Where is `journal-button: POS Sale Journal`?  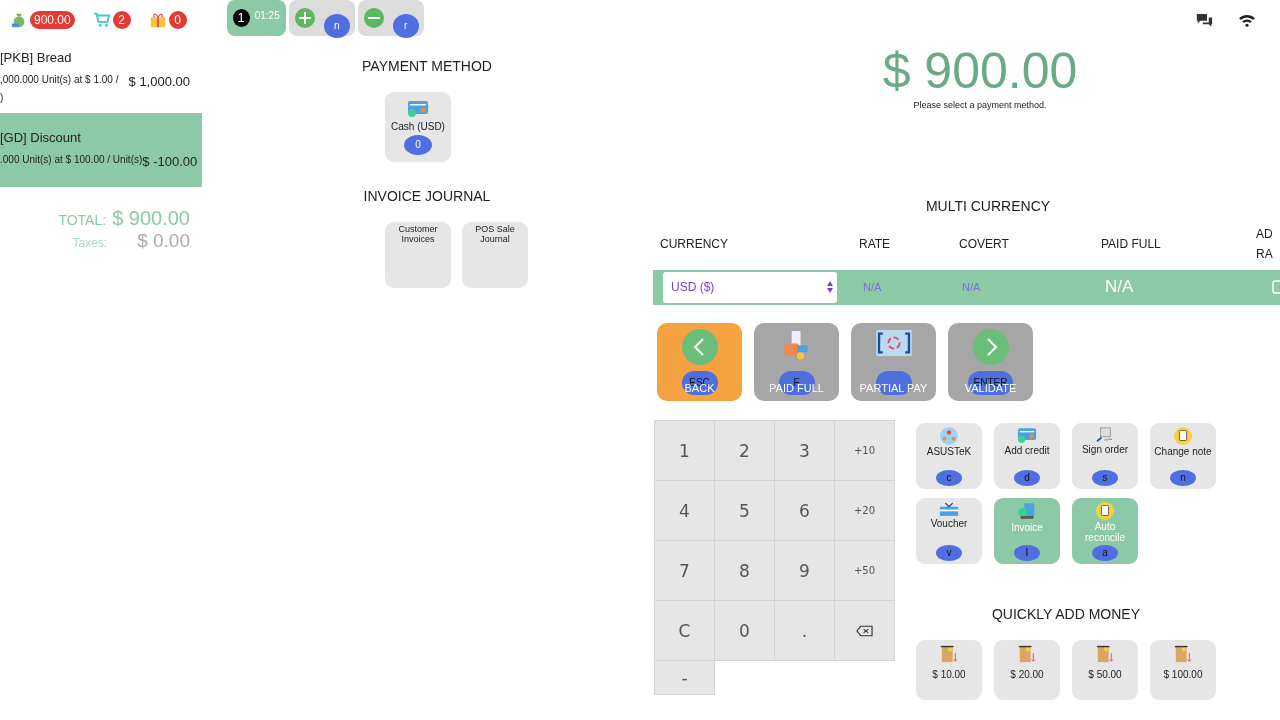 journal-button: POS Sale Journal is located at coordinates (495, 255).